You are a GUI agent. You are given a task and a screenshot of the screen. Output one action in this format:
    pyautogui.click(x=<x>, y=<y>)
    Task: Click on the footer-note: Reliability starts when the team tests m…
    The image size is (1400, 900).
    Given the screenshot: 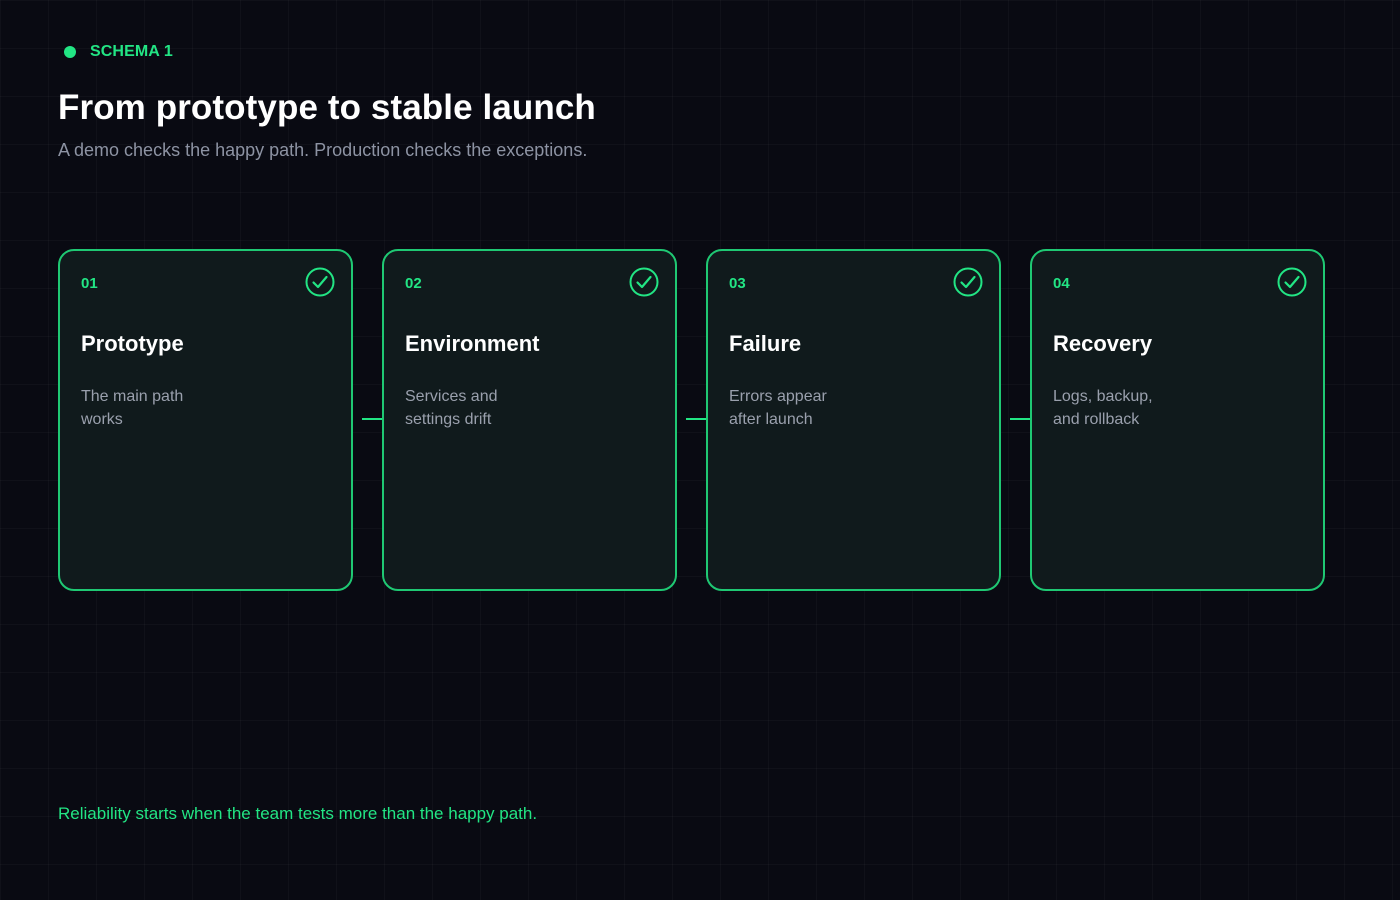 What is the action you would take?
    pyautogui.click(x=298, y=813)
    